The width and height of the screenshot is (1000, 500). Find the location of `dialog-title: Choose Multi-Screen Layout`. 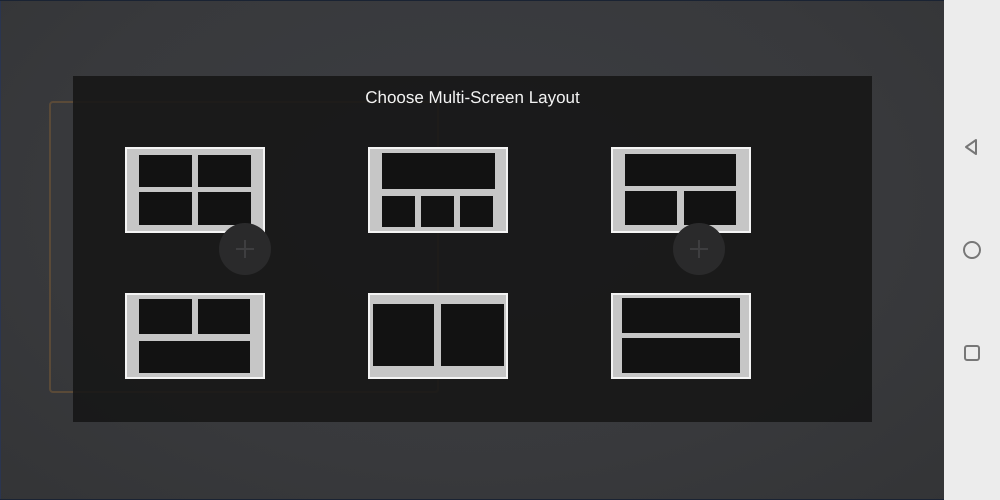

dialog-title: Choose Multi-Screen Layout is located at coordinates (472, 98).